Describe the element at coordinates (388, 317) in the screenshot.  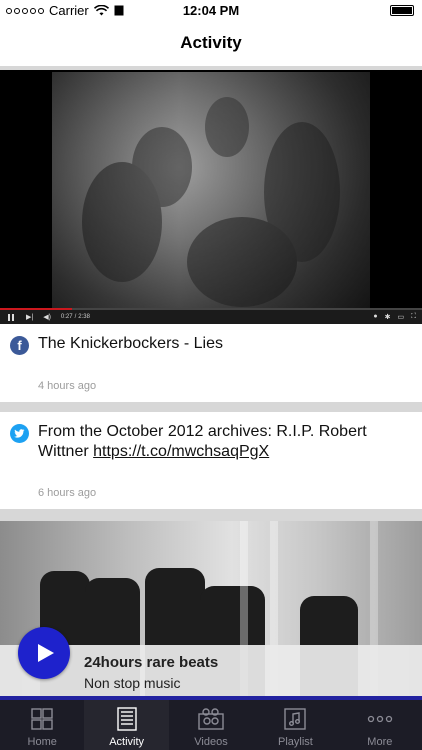
I see `settings-icon: ✱` at that location.